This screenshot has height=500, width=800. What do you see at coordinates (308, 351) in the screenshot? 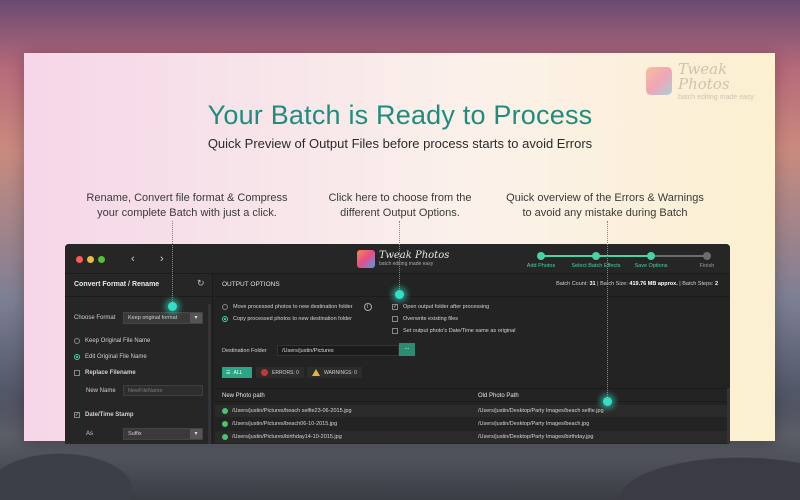
I see `destination-folder-value: /Users/justin/Pictures` at bounding box center [308, 351].